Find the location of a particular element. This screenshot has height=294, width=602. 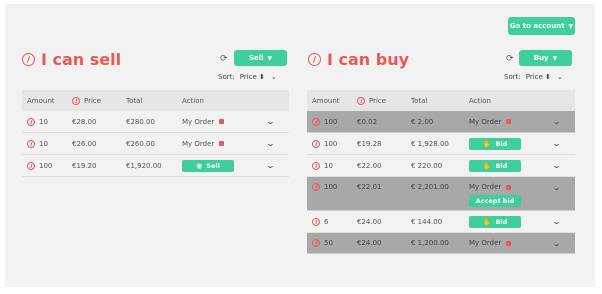

table-row: 50 €24.00 € 1,200.00 My Order ⌄ is located at coordinates (441, 243).